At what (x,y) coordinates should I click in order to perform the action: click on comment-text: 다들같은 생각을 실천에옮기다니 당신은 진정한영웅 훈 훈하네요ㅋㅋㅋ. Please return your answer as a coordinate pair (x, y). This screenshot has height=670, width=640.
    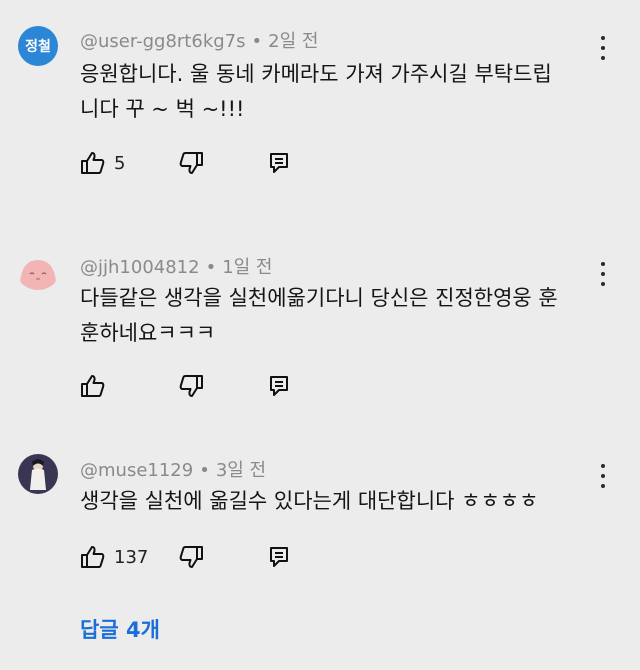
    Looking at the image, I should click on (319, 315).